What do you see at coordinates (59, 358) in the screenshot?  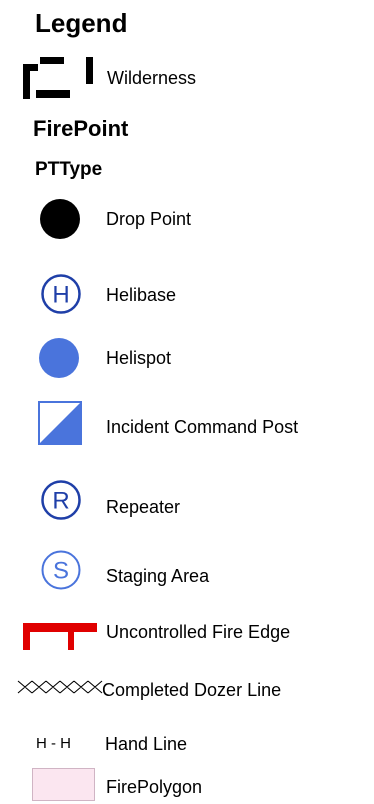 I see `filled-blue-circle-icon` at bounding box center [59, 358].